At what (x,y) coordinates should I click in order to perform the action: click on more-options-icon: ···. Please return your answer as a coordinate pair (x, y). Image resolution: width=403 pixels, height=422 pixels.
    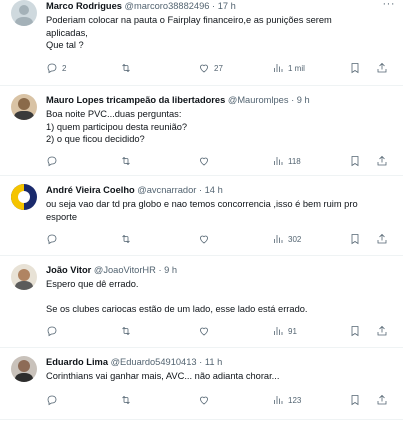
    Looking at the image, I should click on (389, 5).